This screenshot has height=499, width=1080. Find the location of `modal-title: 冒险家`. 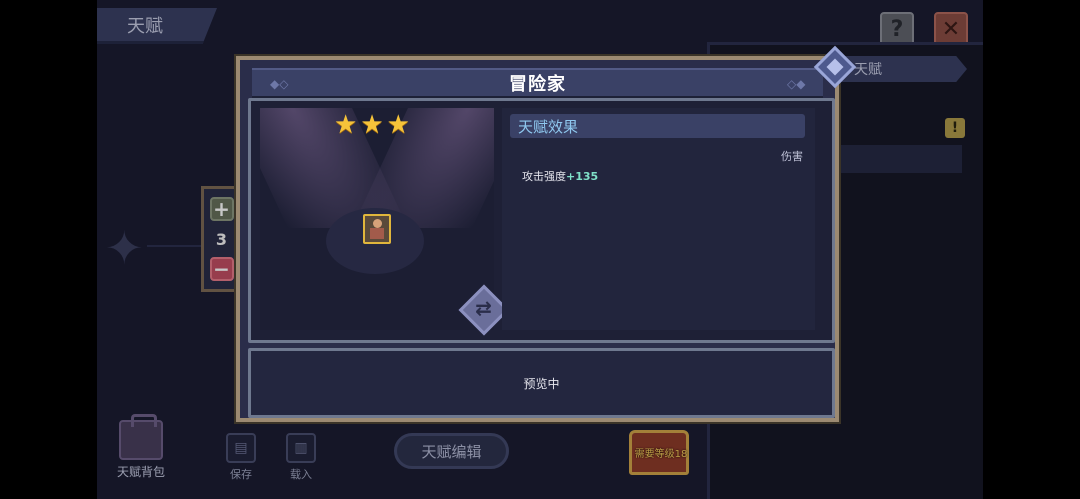

modal-title: 冒险家 is located at coordinates (537, 84).